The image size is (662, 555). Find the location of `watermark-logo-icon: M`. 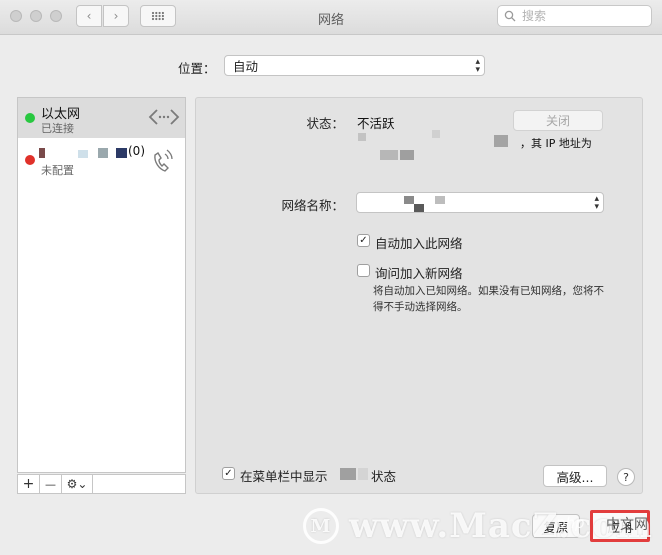

watermark-logo-icon: M is located at coordinates (321, 526).